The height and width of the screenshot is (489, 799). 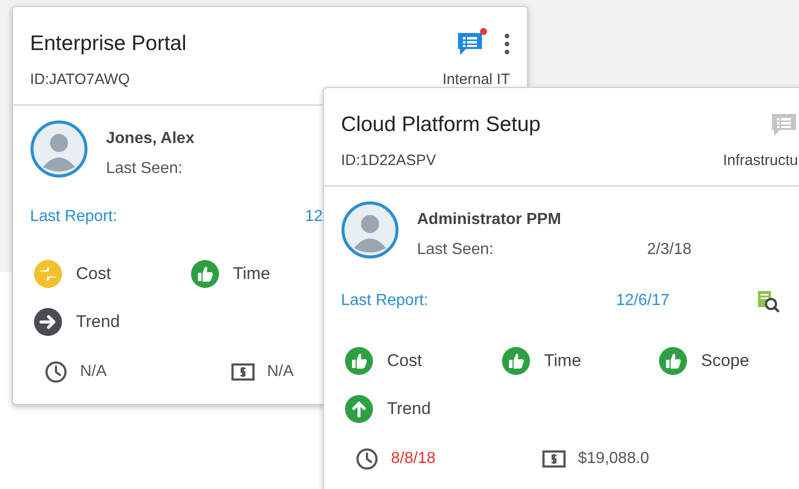 I want to click on comments-button, so click(x=470, y=44).